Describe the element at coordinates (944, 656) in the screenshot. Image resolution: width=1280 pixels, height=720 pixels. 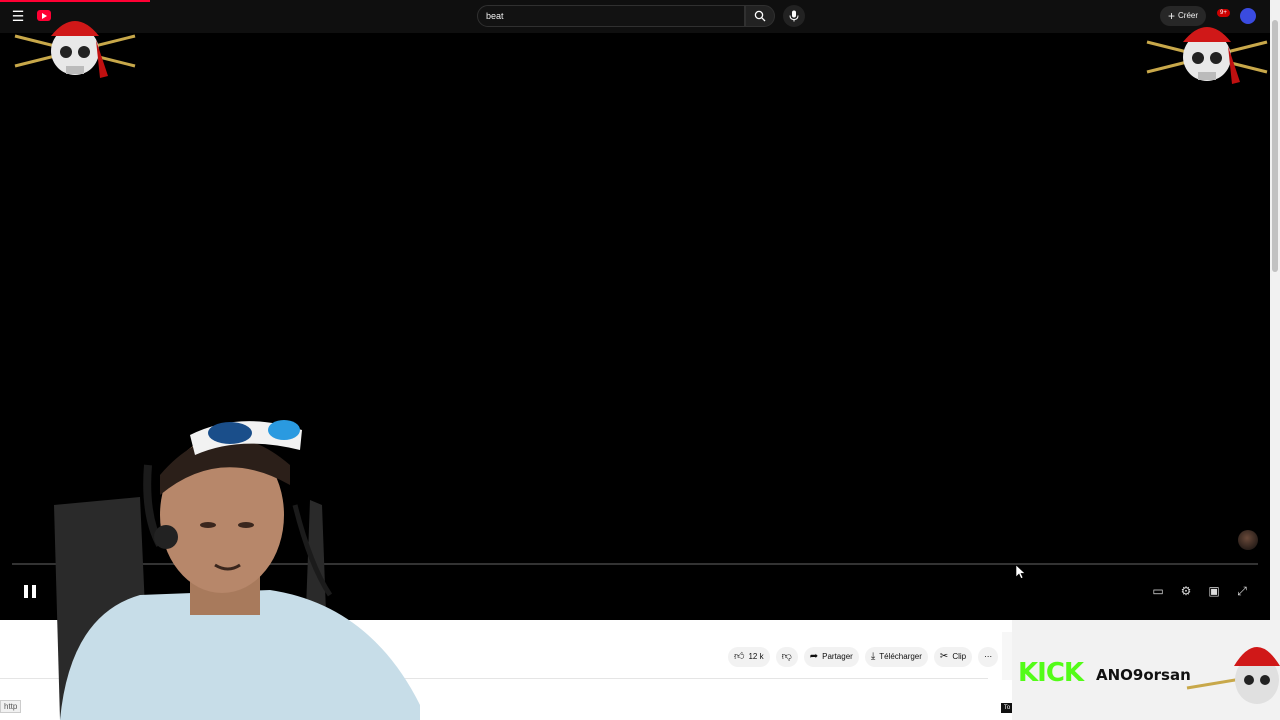
I see `scissors-icon: ✂` at that location.